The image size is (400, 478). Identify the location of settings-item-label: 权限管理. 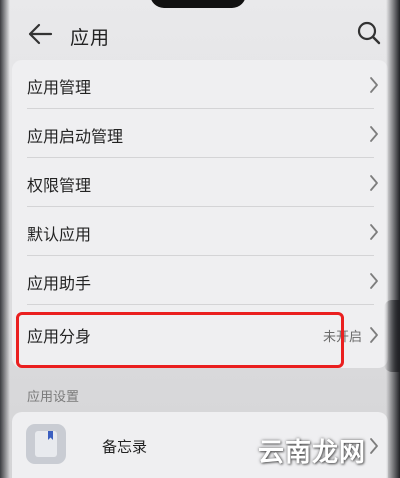
(59, 185).